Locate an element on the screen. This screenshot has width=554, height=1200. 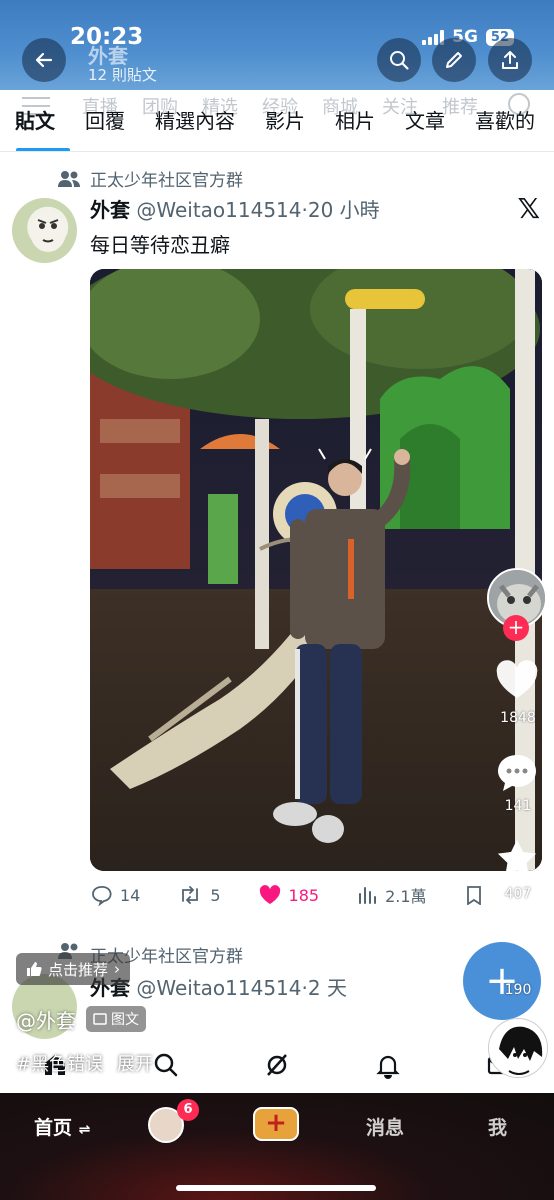
notification-badge: 6 is located at coordinates (188, 1110).